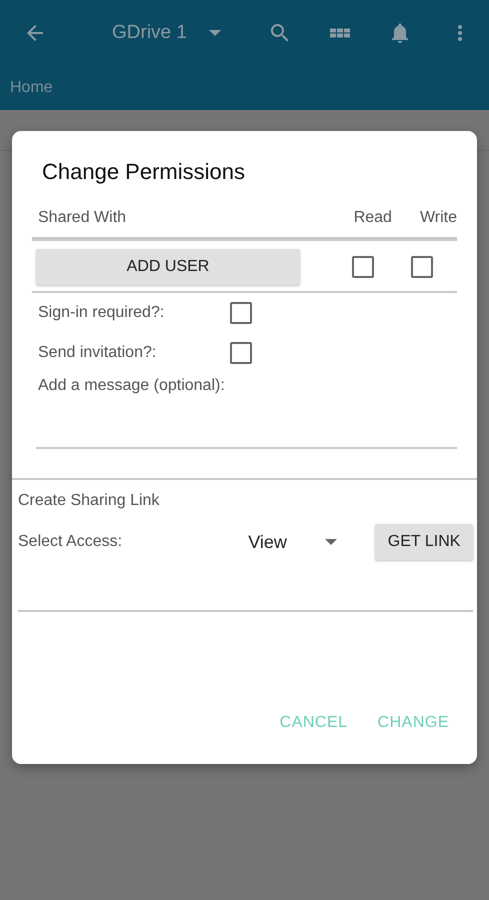  What do you see at coordinates (131, 386) in the screenshot?
I see `message-label: Add a message (optional):` at bounding box center [131, 386].